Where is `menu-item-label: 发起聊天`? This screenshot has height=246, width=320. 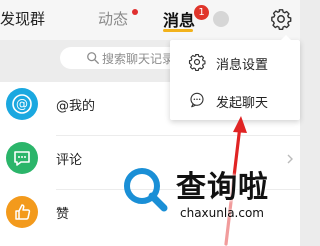 menu-item-label: 发起聊天 is located at coordinates (242, 103).